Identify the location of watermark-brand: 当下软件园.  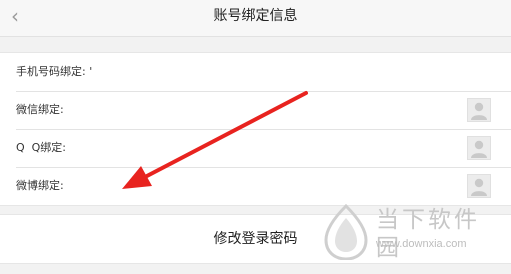
(428, 234).